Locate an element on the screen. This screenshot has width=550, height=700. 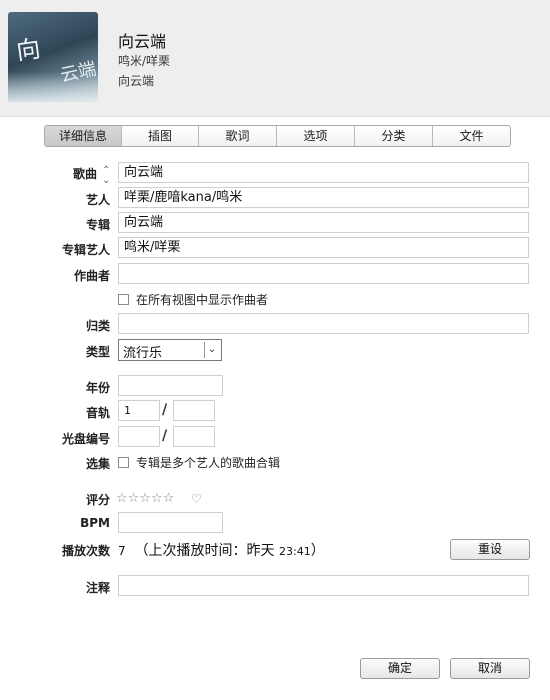
show-composer-checkbox is located at coordinates (123, 299).